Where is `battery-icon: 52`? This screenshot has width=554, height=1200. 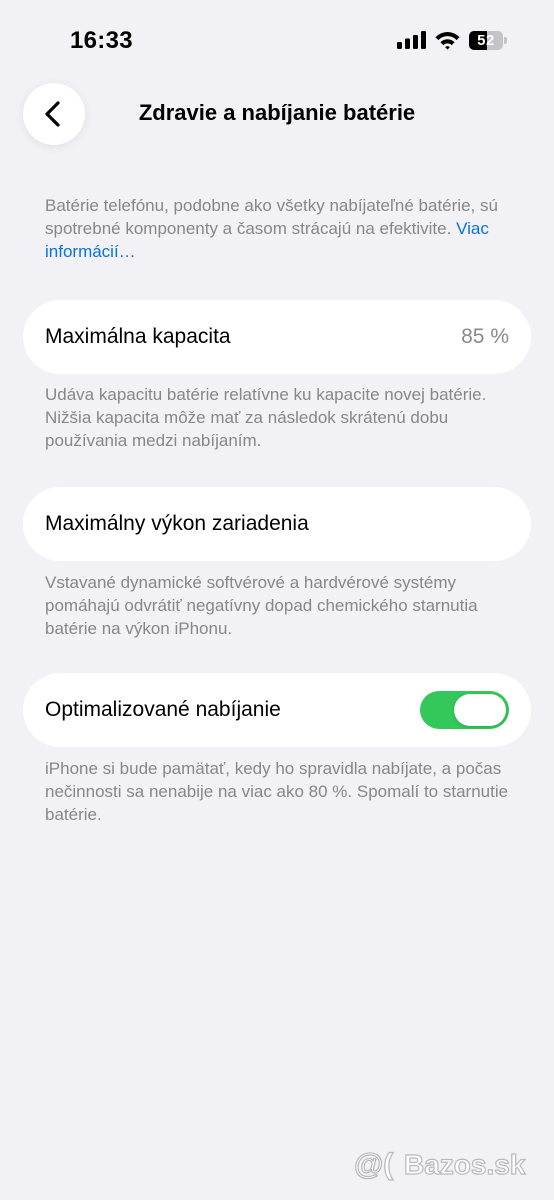
battery-icon: 52 is located at coordinates (488, 40).